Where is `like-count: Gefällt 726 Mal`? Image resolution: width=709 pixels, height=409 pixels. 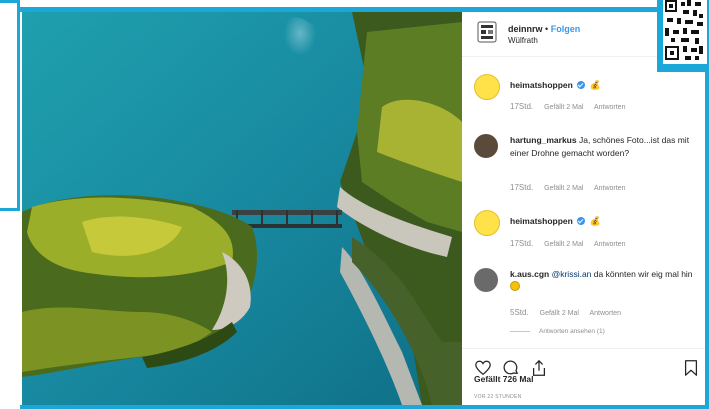 like-count: Gefällt 726 Mal is located at coordinates (504, 379).